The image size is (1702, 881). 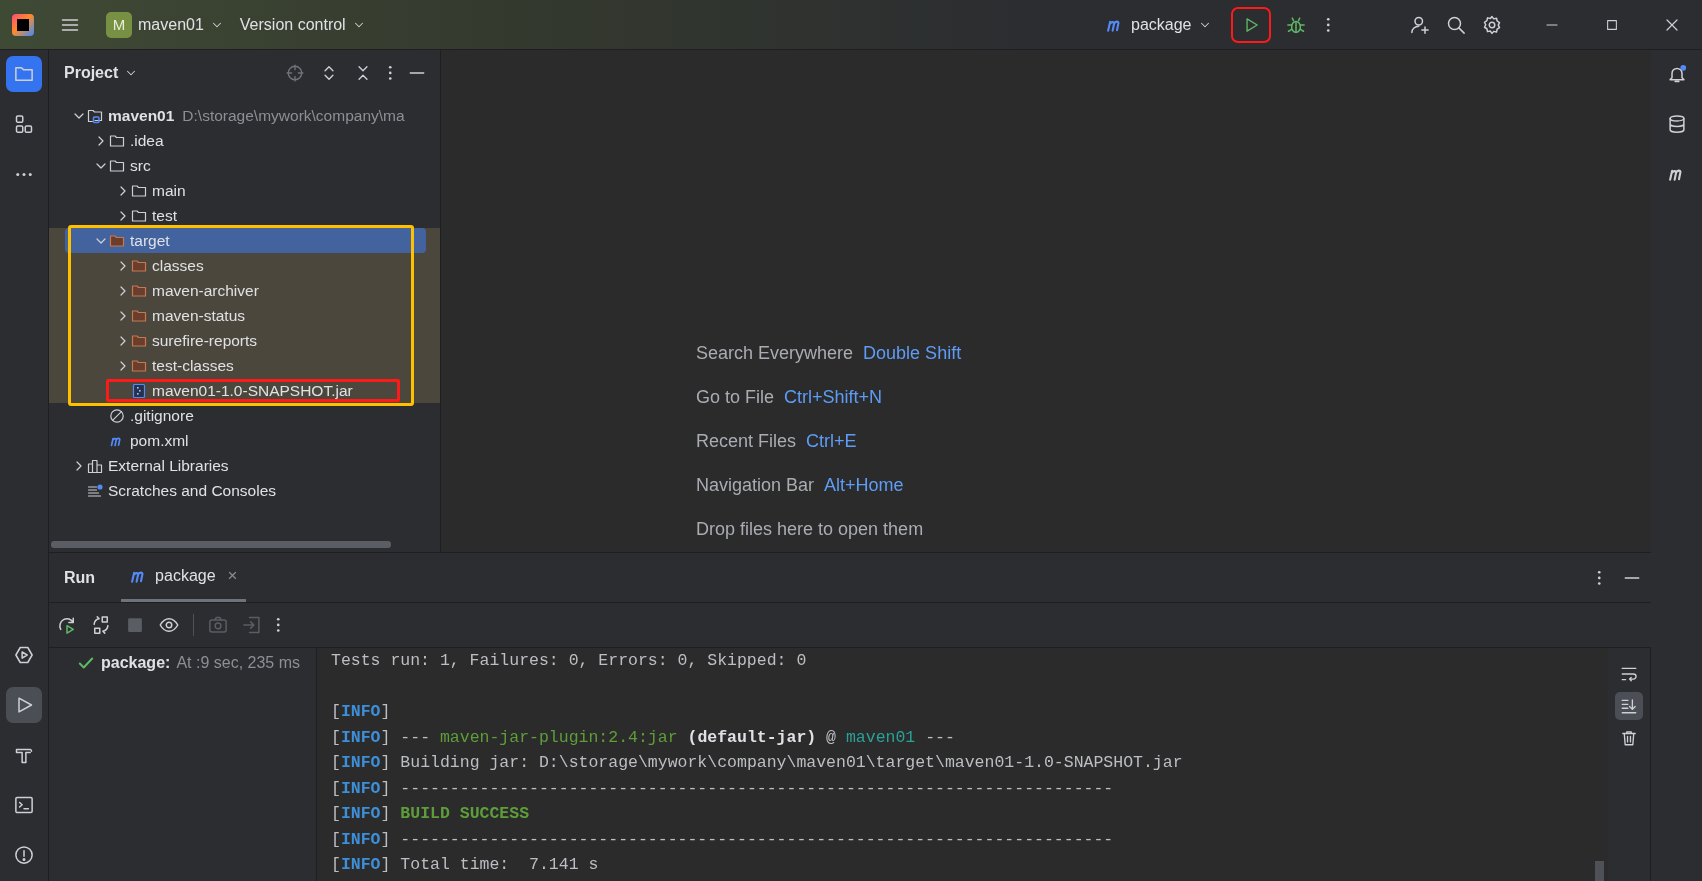 What do you see at coordinates (1676, 124) in the screenshot?
I see `database-icon` at bounding box center [1676, 124].